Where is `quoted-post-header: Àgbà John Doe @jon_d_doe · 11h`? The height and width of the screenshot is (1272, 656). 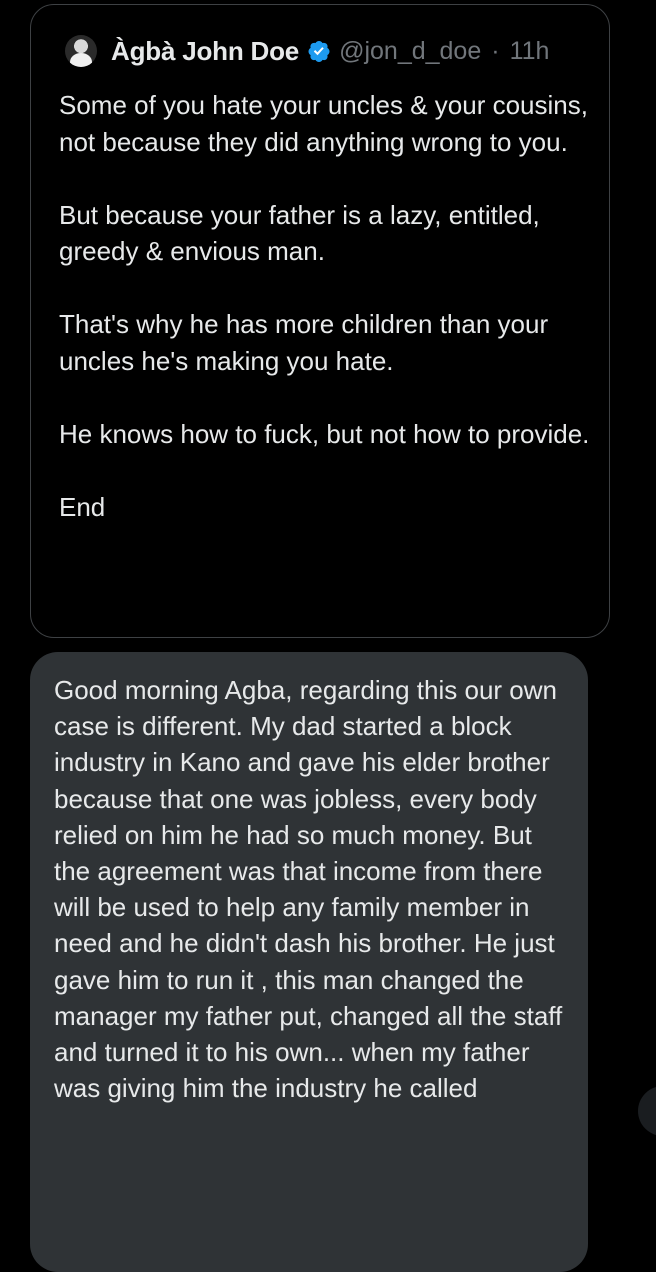
quoted-post-header: Àgbà John Doe @jon_d_doe · 11h is located at coordinates (307, 51).